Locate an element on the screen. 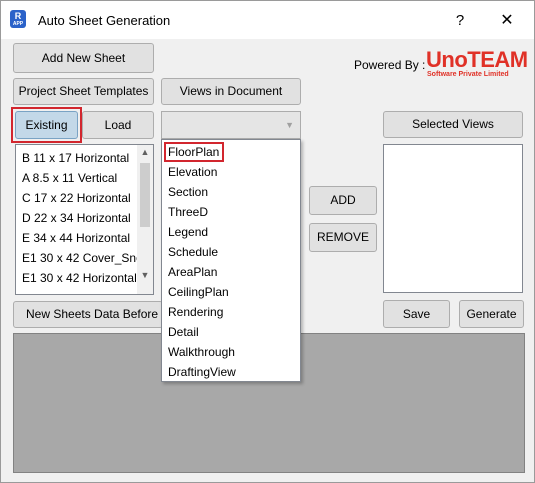 The width and height of the screenshot is (535, 483). chevron-down-icon: ▼ is located at coordinates (289, 125).